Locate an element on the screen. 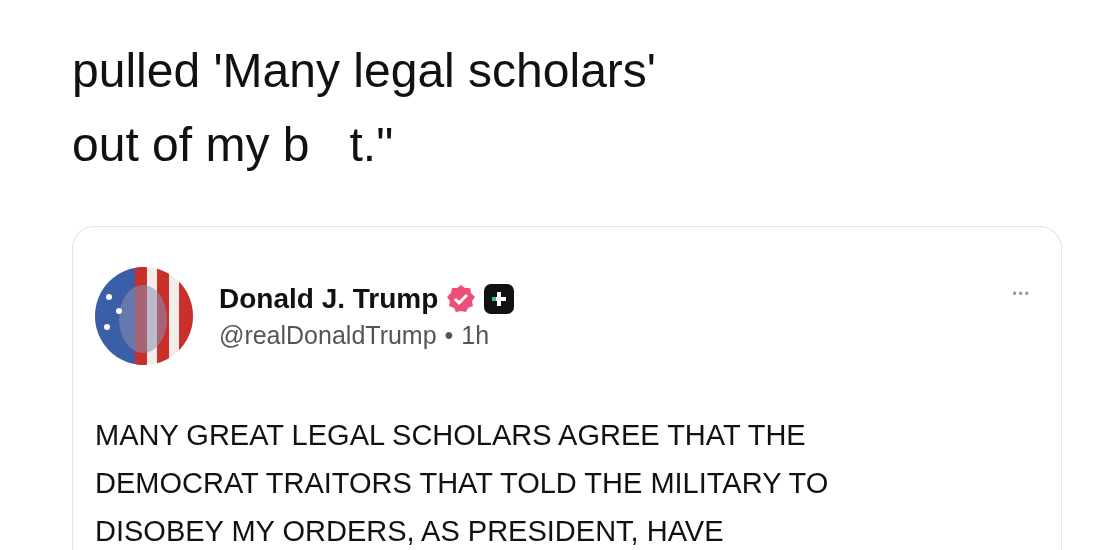  plus-badge-icon is located at coordinates (499, 298).